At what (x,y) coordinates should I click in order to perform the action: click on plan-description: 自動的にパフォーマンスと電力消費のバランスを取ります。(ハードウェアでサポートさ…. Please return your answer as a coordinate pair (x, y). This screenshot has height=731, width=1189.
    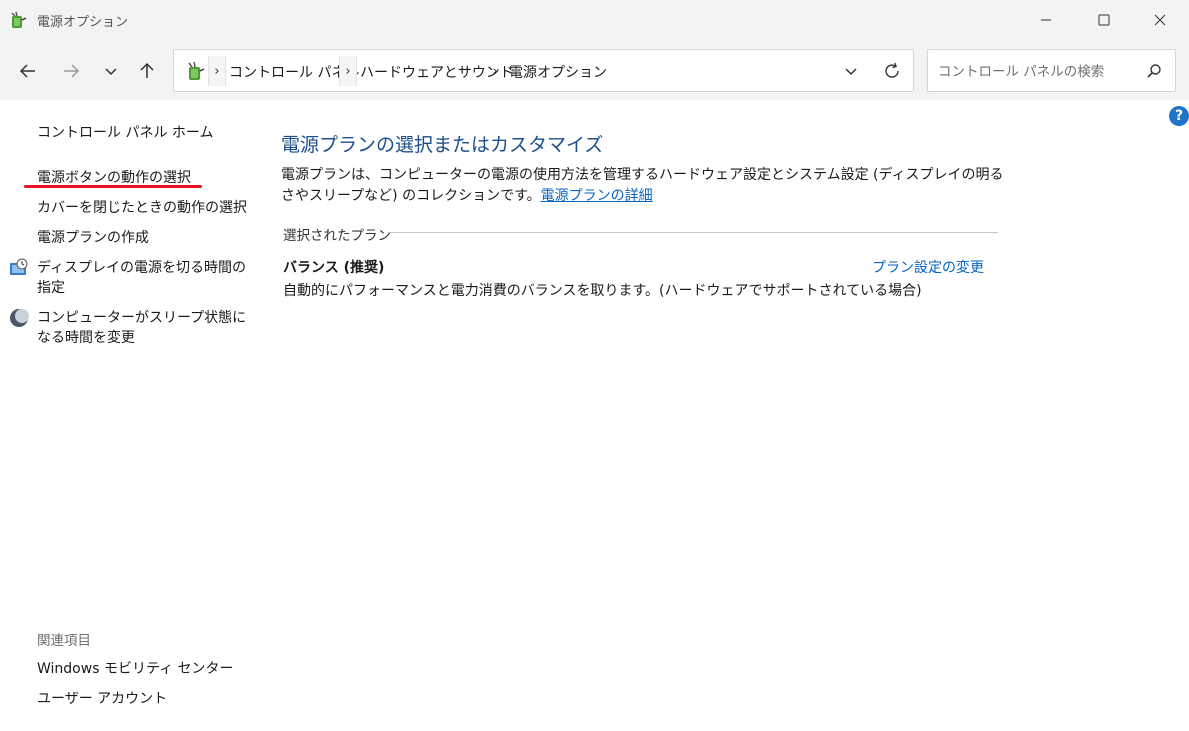
    Looking at the image, I should click on (602, 291).